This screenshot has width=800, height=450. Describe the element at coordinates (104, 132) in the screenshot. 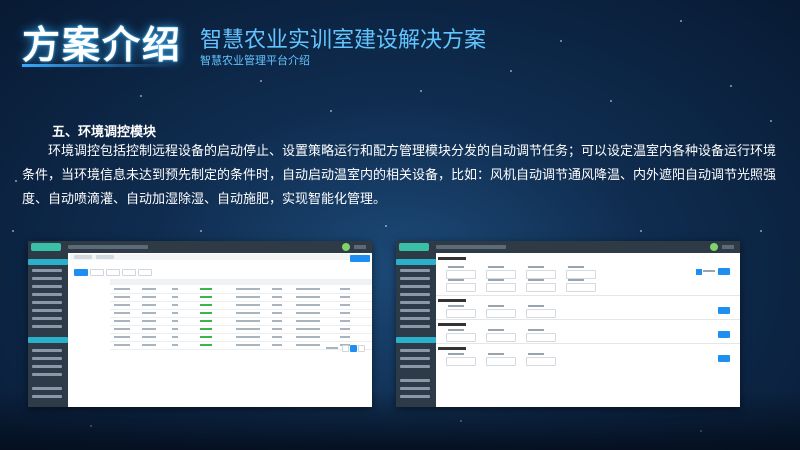

I see `section-heading: 五、环境调控模块` at that location.